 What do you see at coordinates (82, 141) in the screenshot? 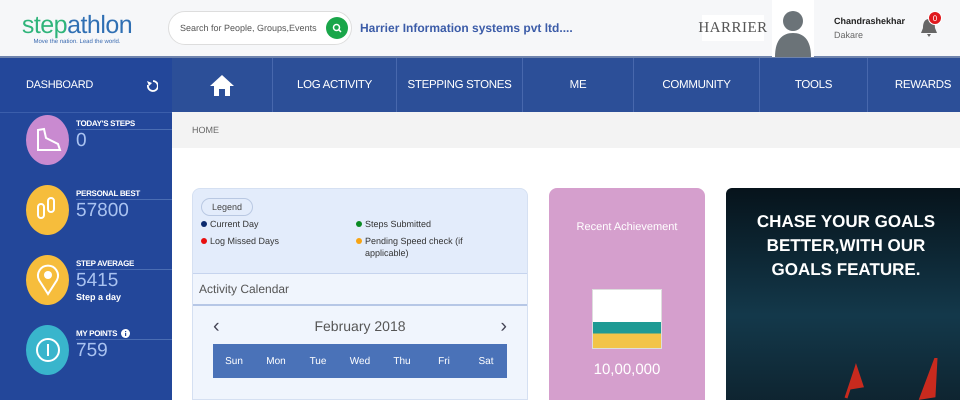
I see `stat-value: 0` at bounding box center [82, 141].